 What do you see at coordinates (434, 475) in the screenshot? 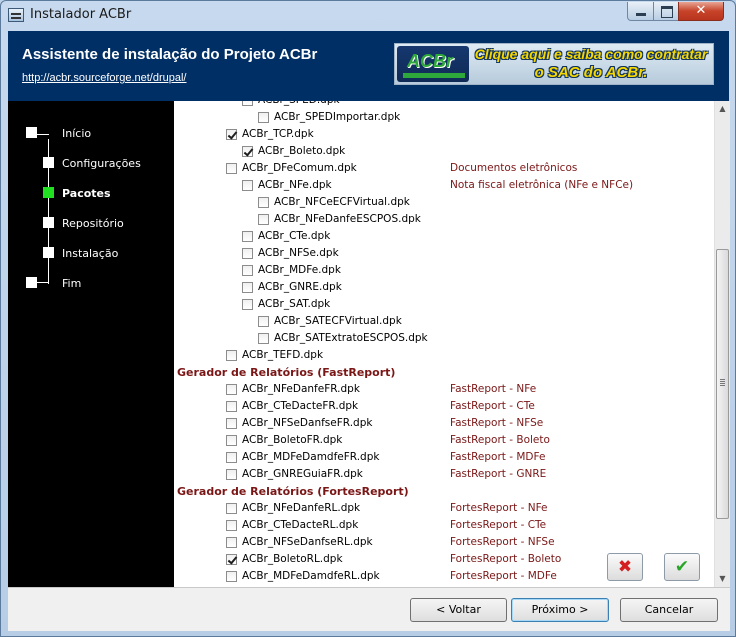
I see `package-row: ACBr_GNREGuiaFR.dpk FastReport - GNRE` at bounding box center [434, 475].